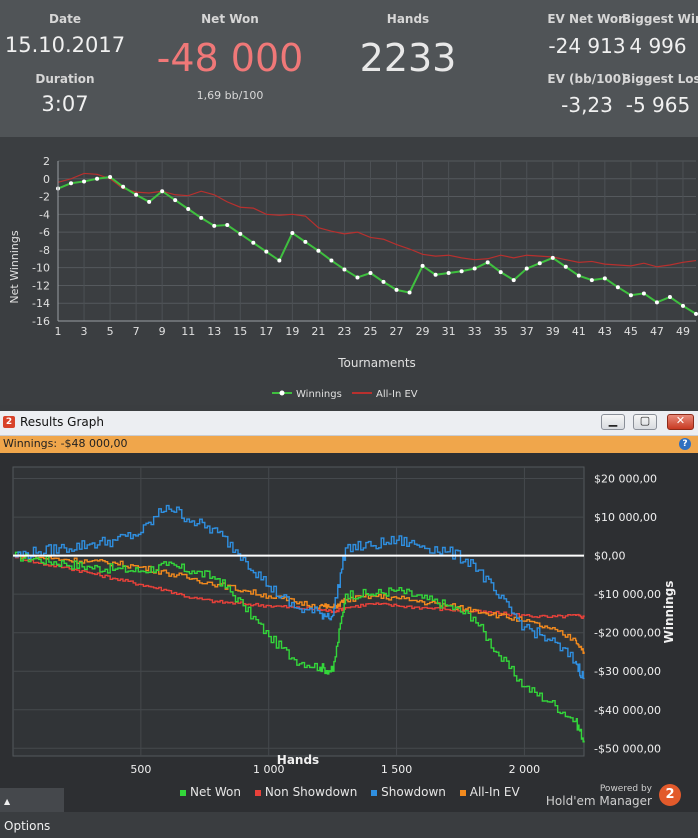 The width and height of the screenshot is (698, 838). Describe the element at coordinates (645, 422) in the screenshot. I see `maximize-button: ▢` at that location.